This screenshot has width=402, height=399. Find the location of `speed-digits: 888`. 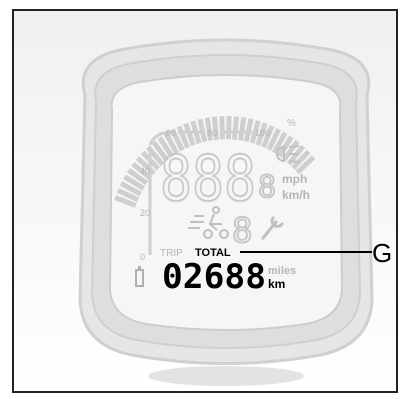

speed-digits: 888 is located at coordinates (208, 178).